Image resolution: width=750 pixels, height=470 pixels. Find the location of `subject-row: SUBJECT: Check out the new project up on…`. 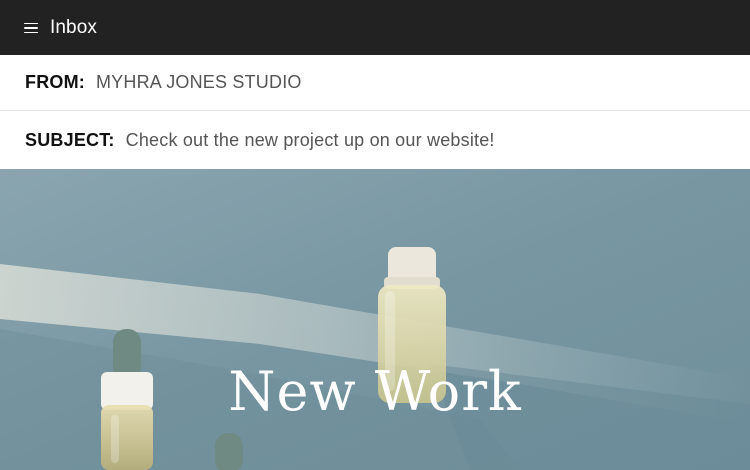

subject-row: SUBJECT: Check out the new project up on… is located at coordinates (375, 140).